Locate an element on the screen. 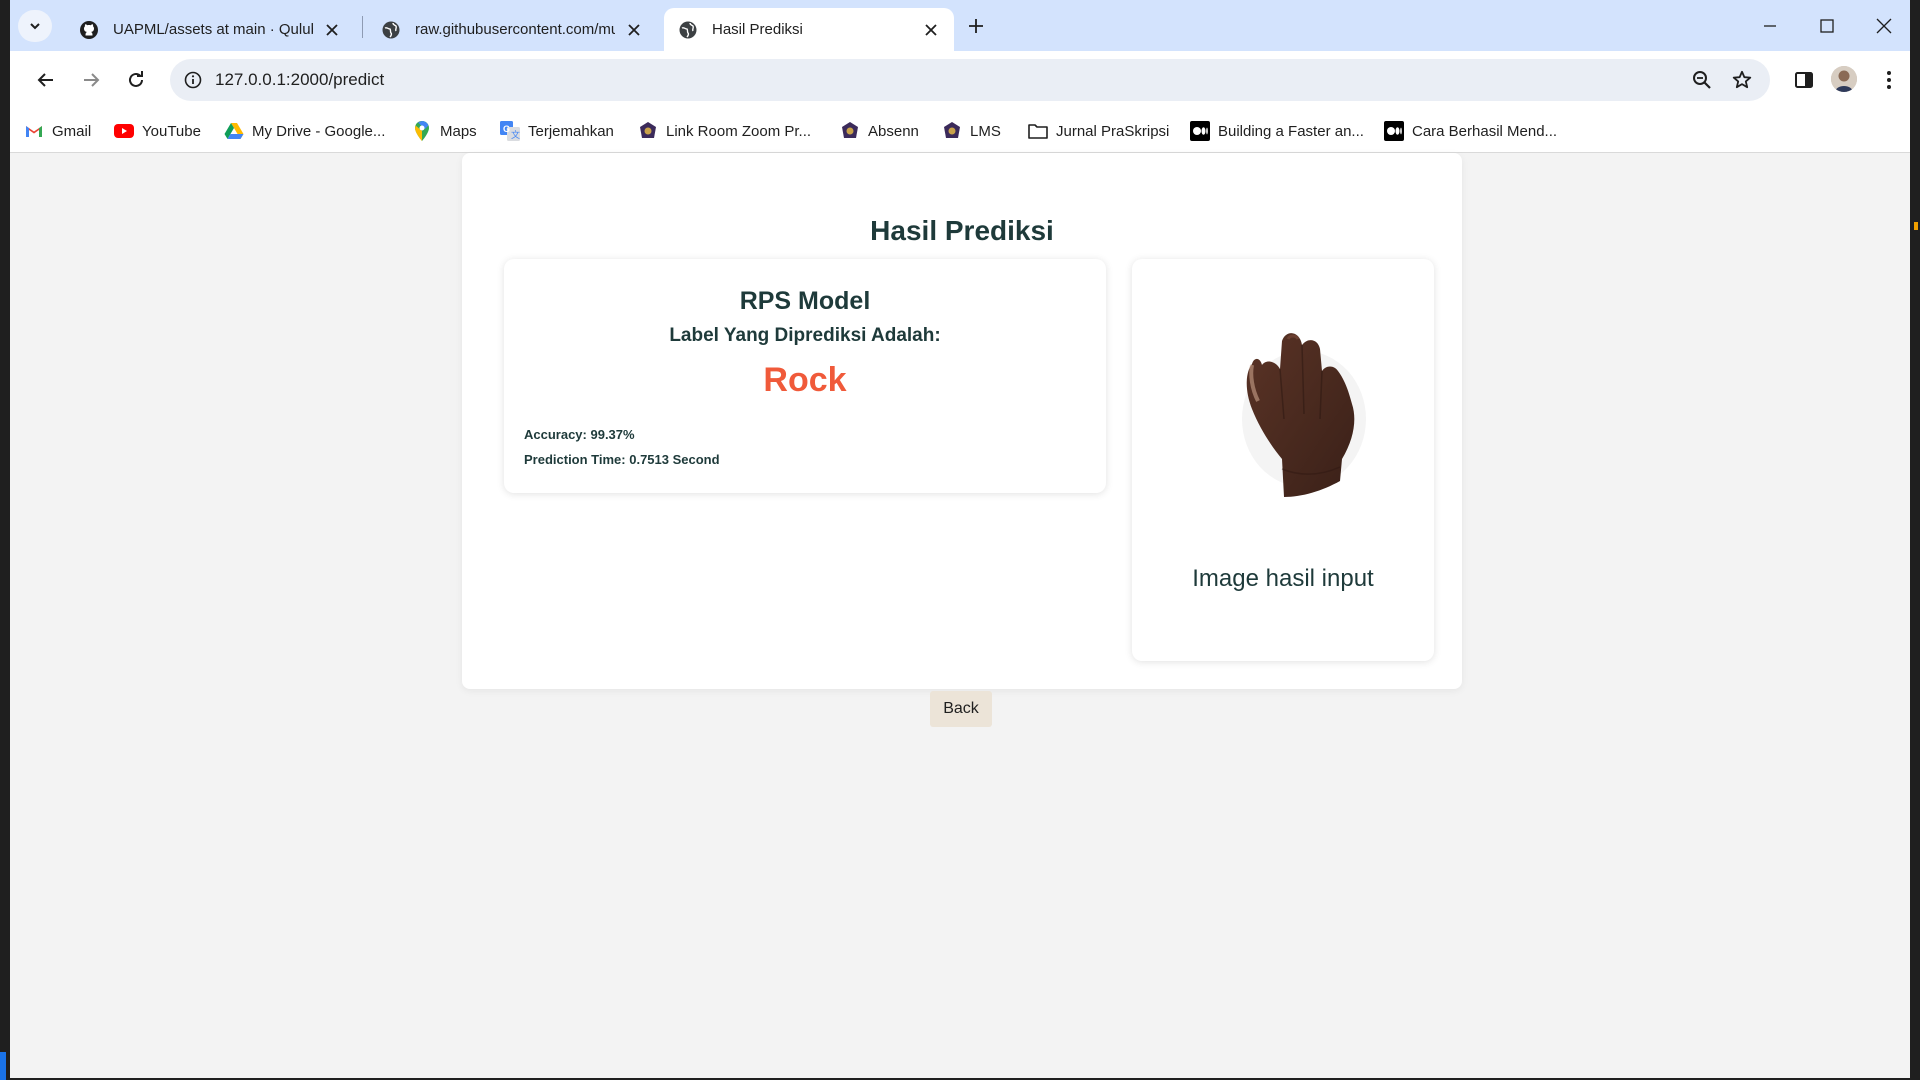 The width and height of the screenshot is (1920, 1080). bookmark-terjemahkan: G文 Terjemahkan is located at coordinates (557, 131).